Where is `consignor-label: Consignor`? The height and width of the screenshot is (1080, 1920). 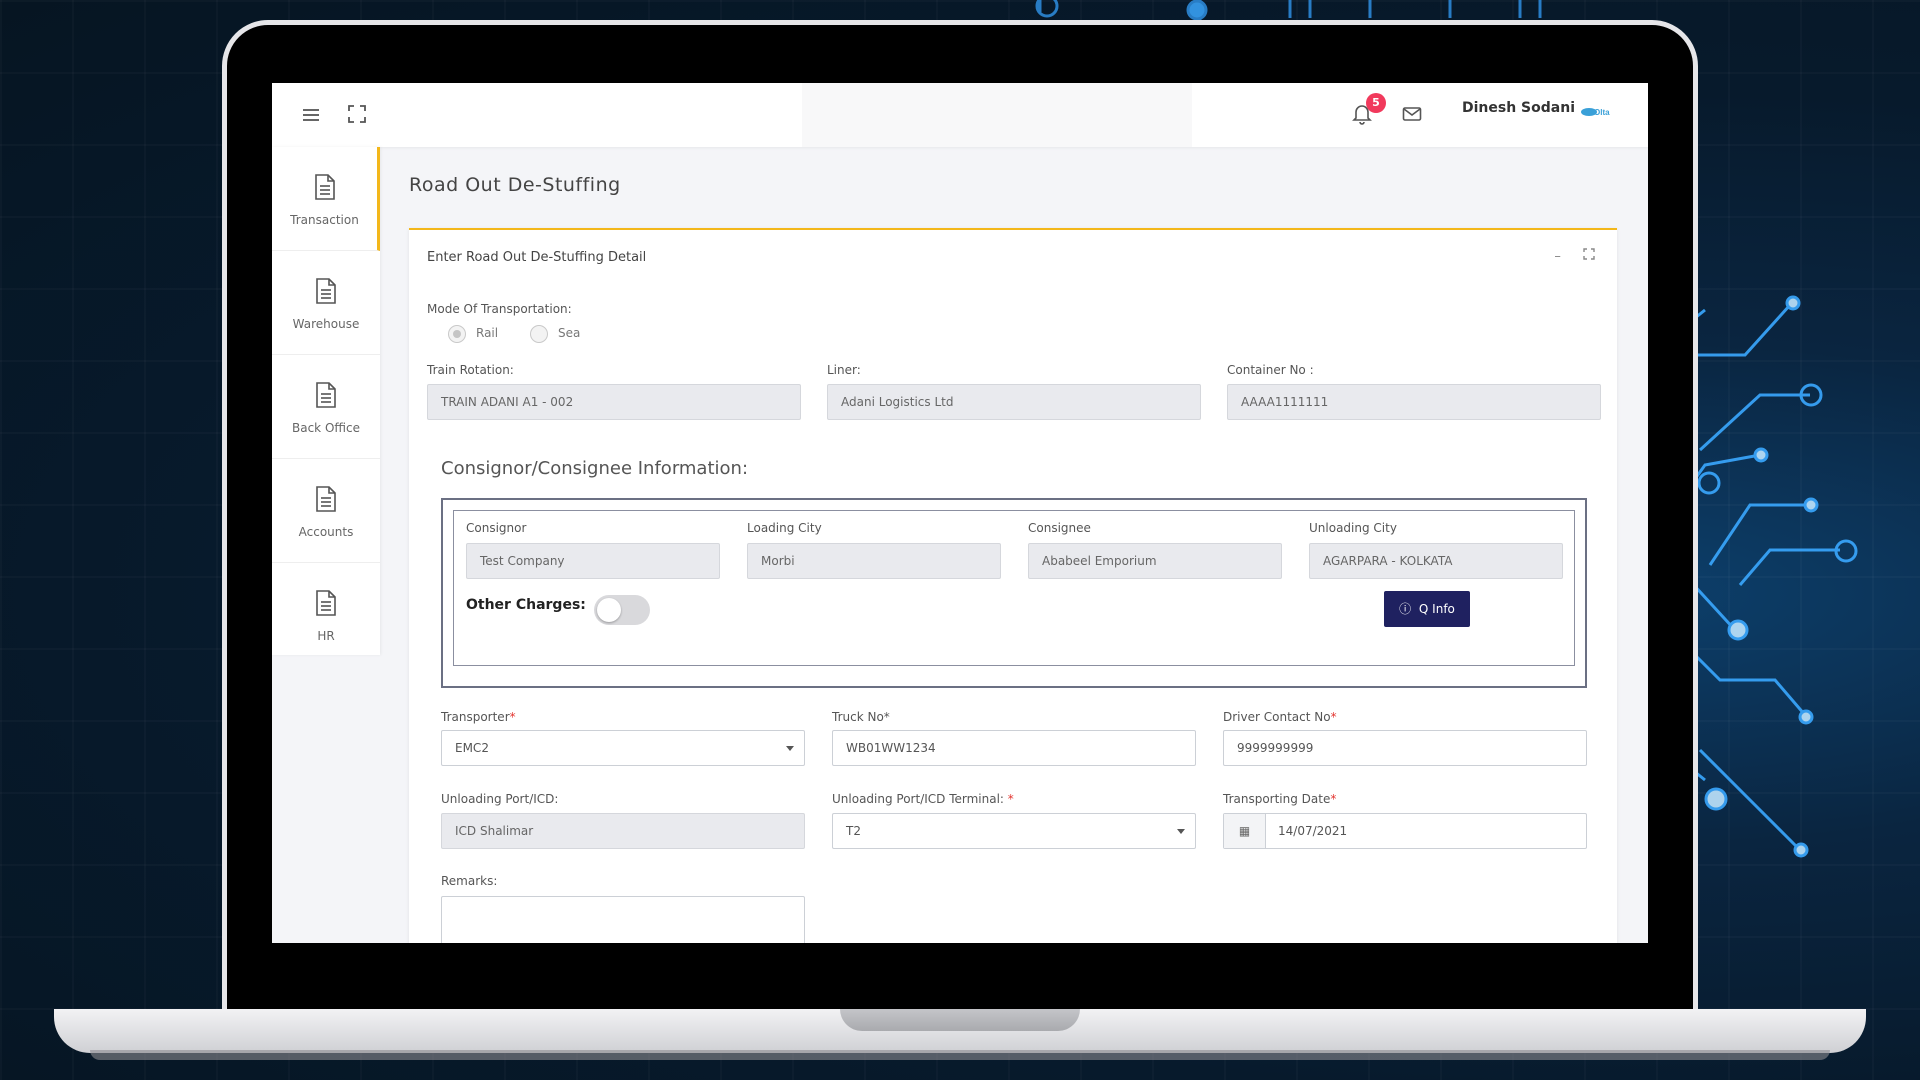 consignor-label: Consignor is located at coordinates (496, 528).